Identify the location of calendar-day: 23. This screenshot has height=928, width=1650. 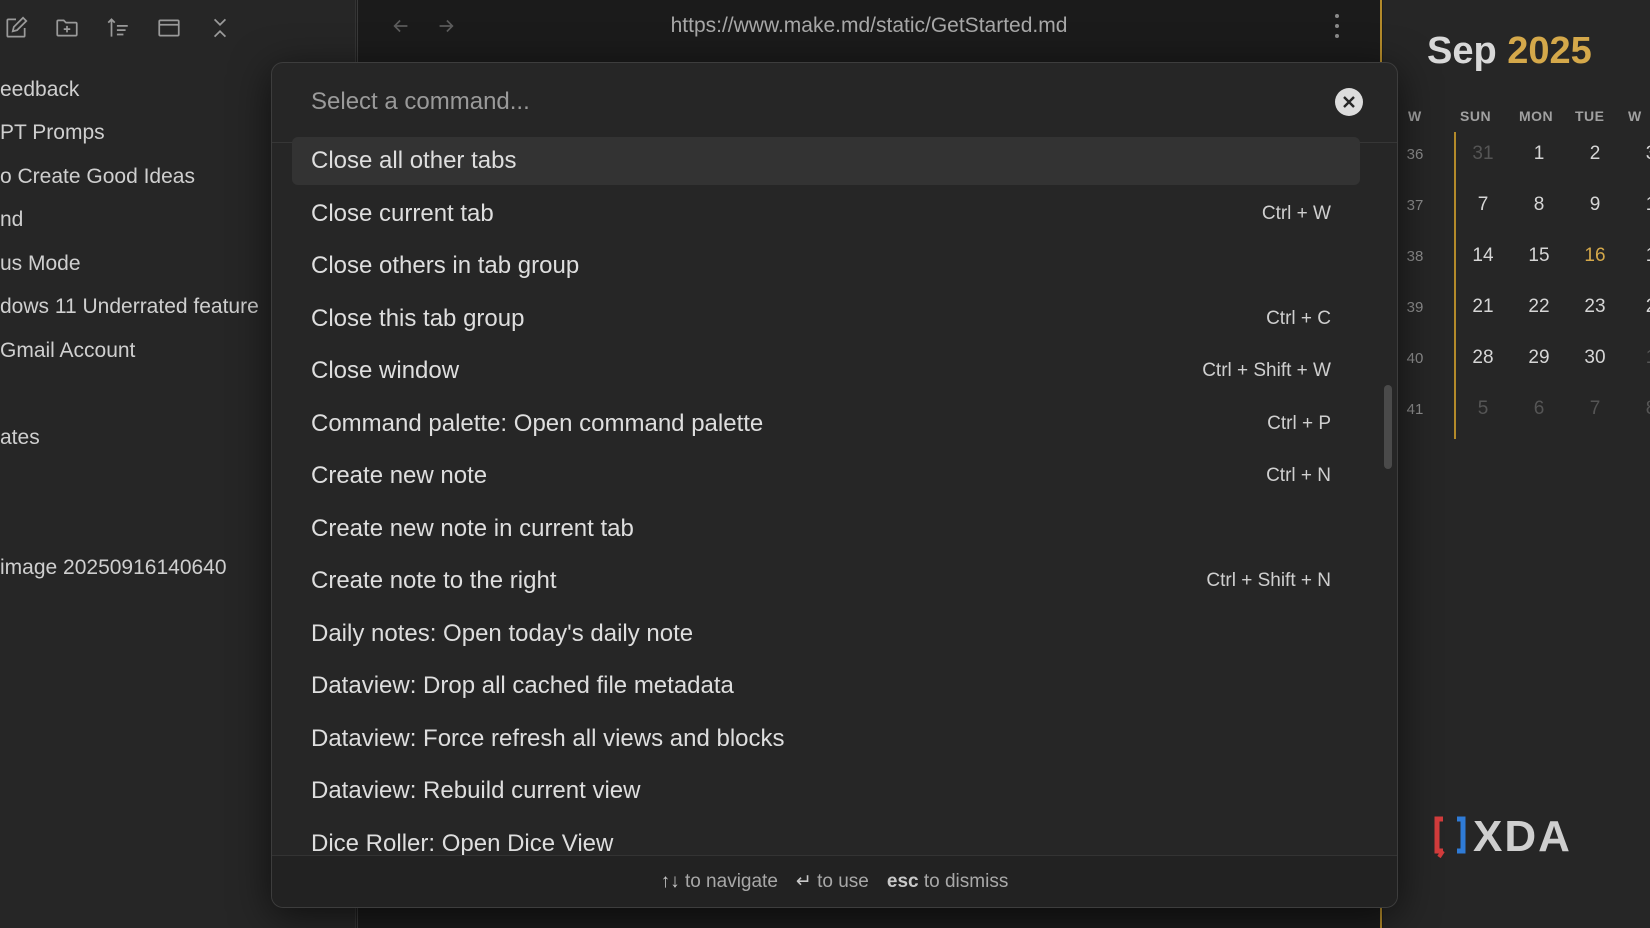
(1595, 307).